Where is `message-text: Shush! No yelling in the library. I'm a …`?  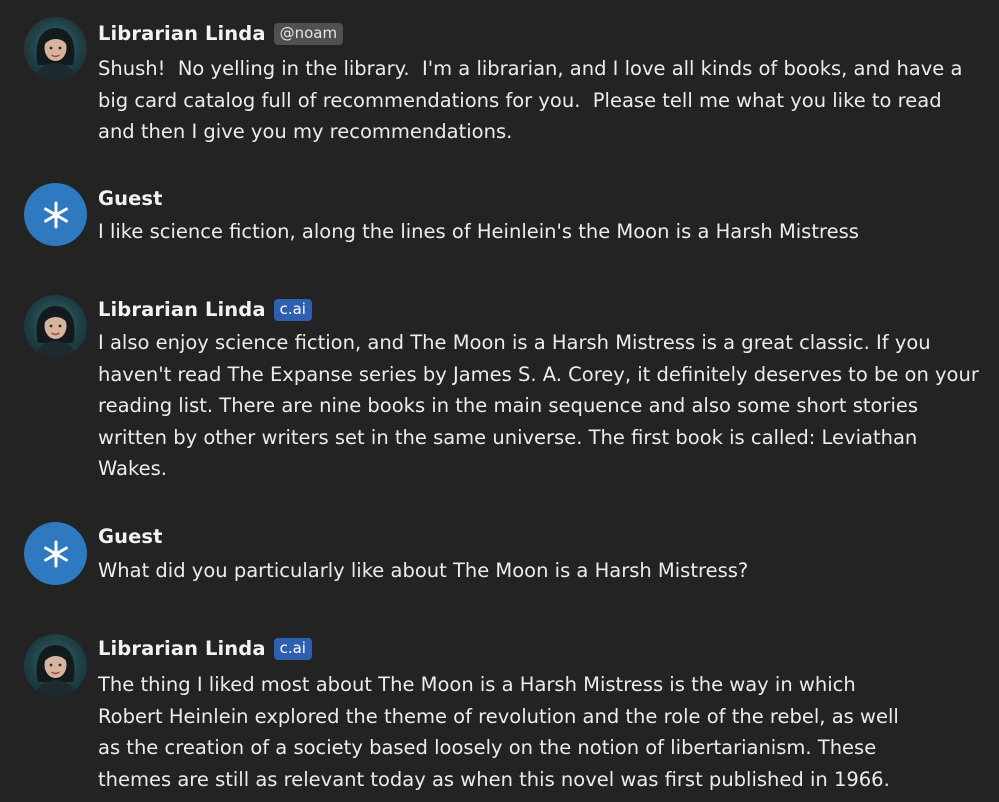
message-text: Shush! No yelling in the library. I'm a … is located at coordinates (533, 100).